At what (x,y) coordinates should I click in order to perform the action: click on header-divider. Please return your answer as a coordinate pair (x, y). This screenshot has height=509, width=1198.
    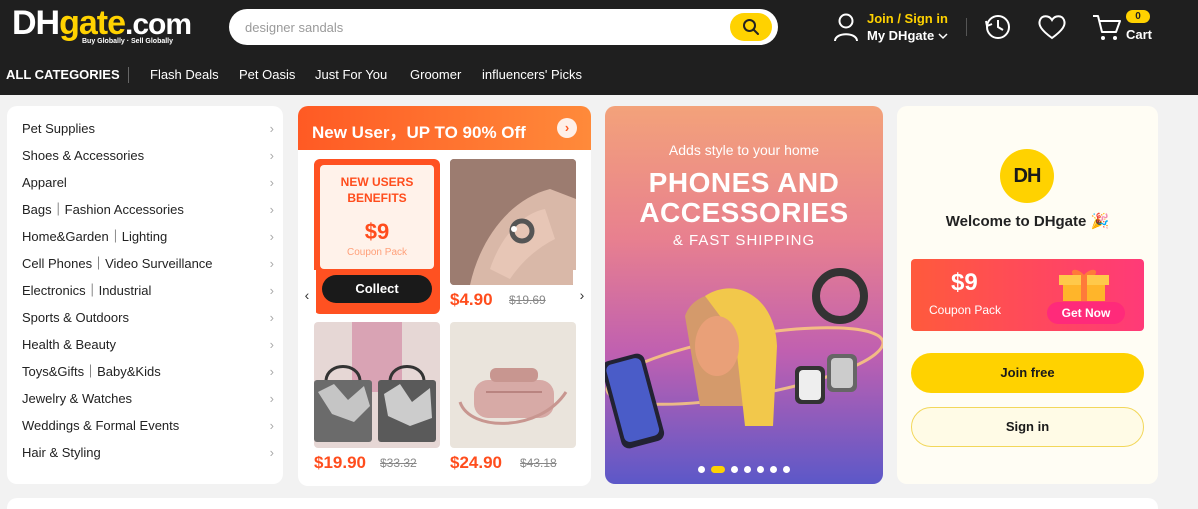
    Looking at the image, I should click on (966, 27).